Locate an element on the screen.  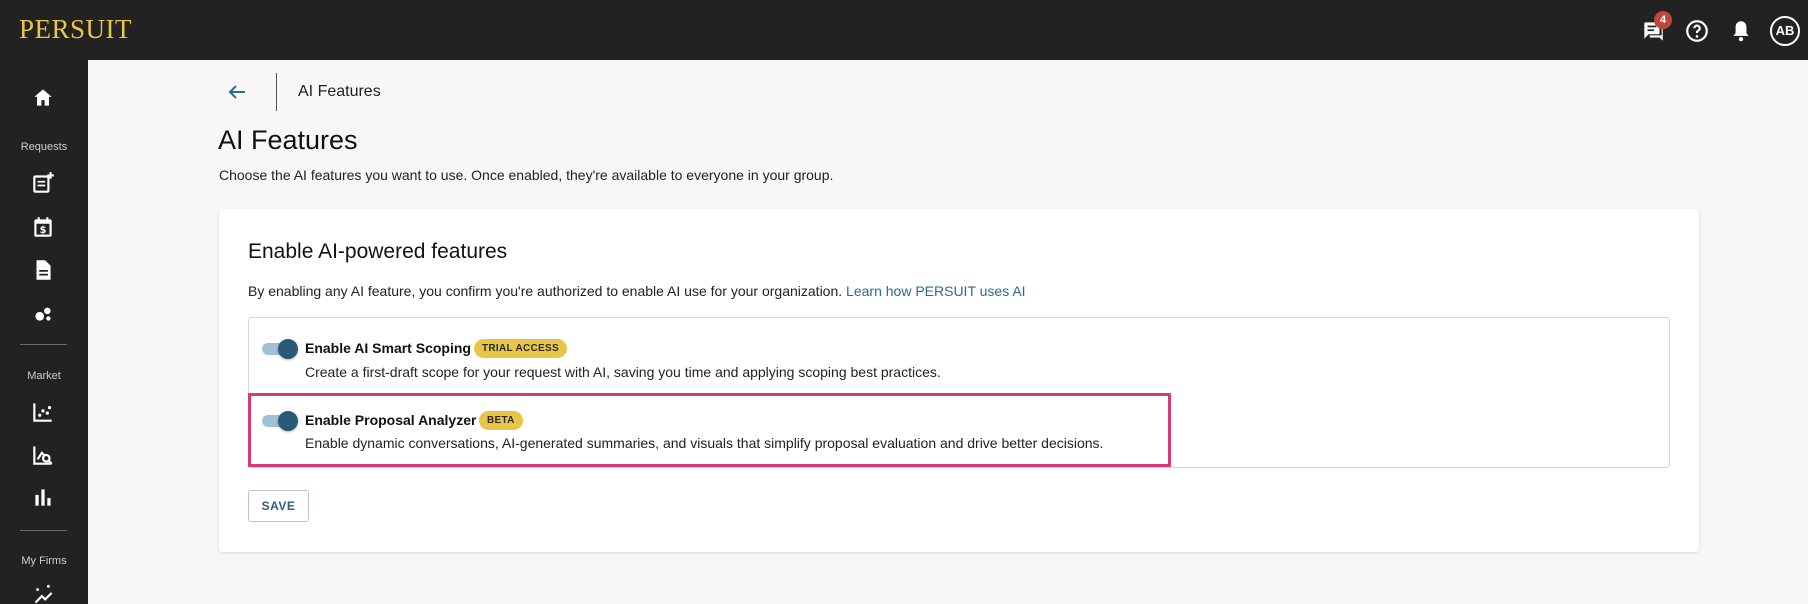
new-request-icon is located at coordinates (43, 183).